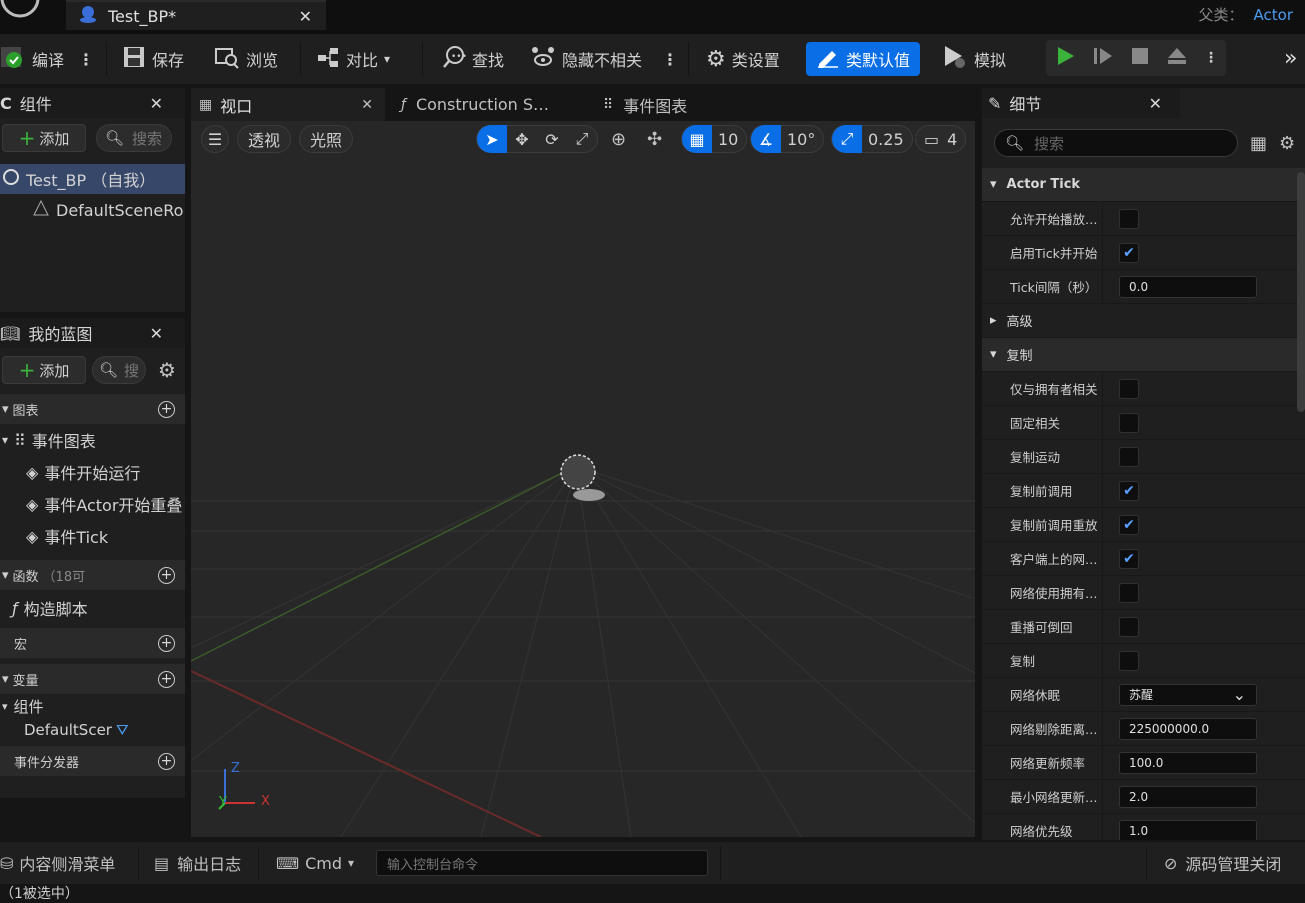 The image size is (1305, 903). Describe the element at coordinates (1188, 762) in the screenshot. I see `number-input: 100.0` at that location.